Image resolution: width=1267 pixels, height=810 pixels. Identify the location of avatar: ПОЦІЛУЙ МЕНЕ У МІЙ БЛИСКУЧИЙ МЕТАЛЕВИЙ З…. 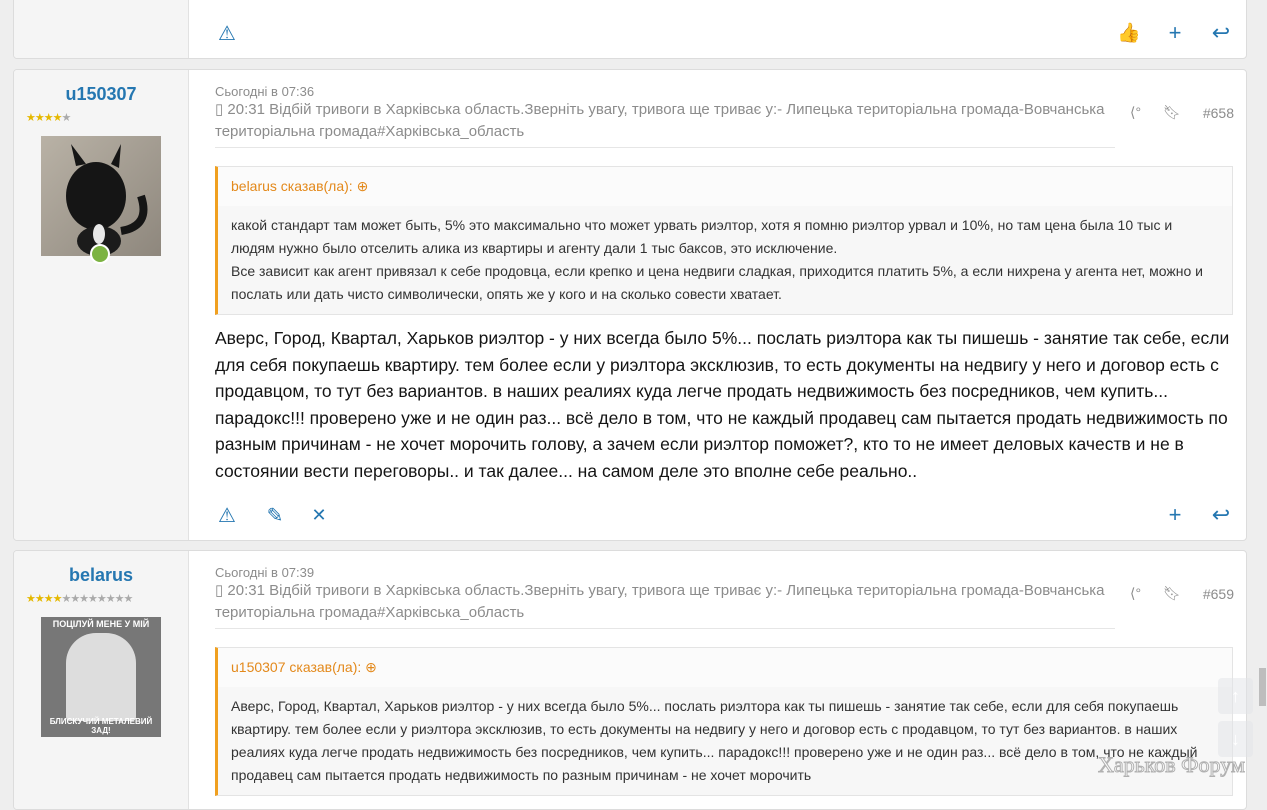
(101, 677).